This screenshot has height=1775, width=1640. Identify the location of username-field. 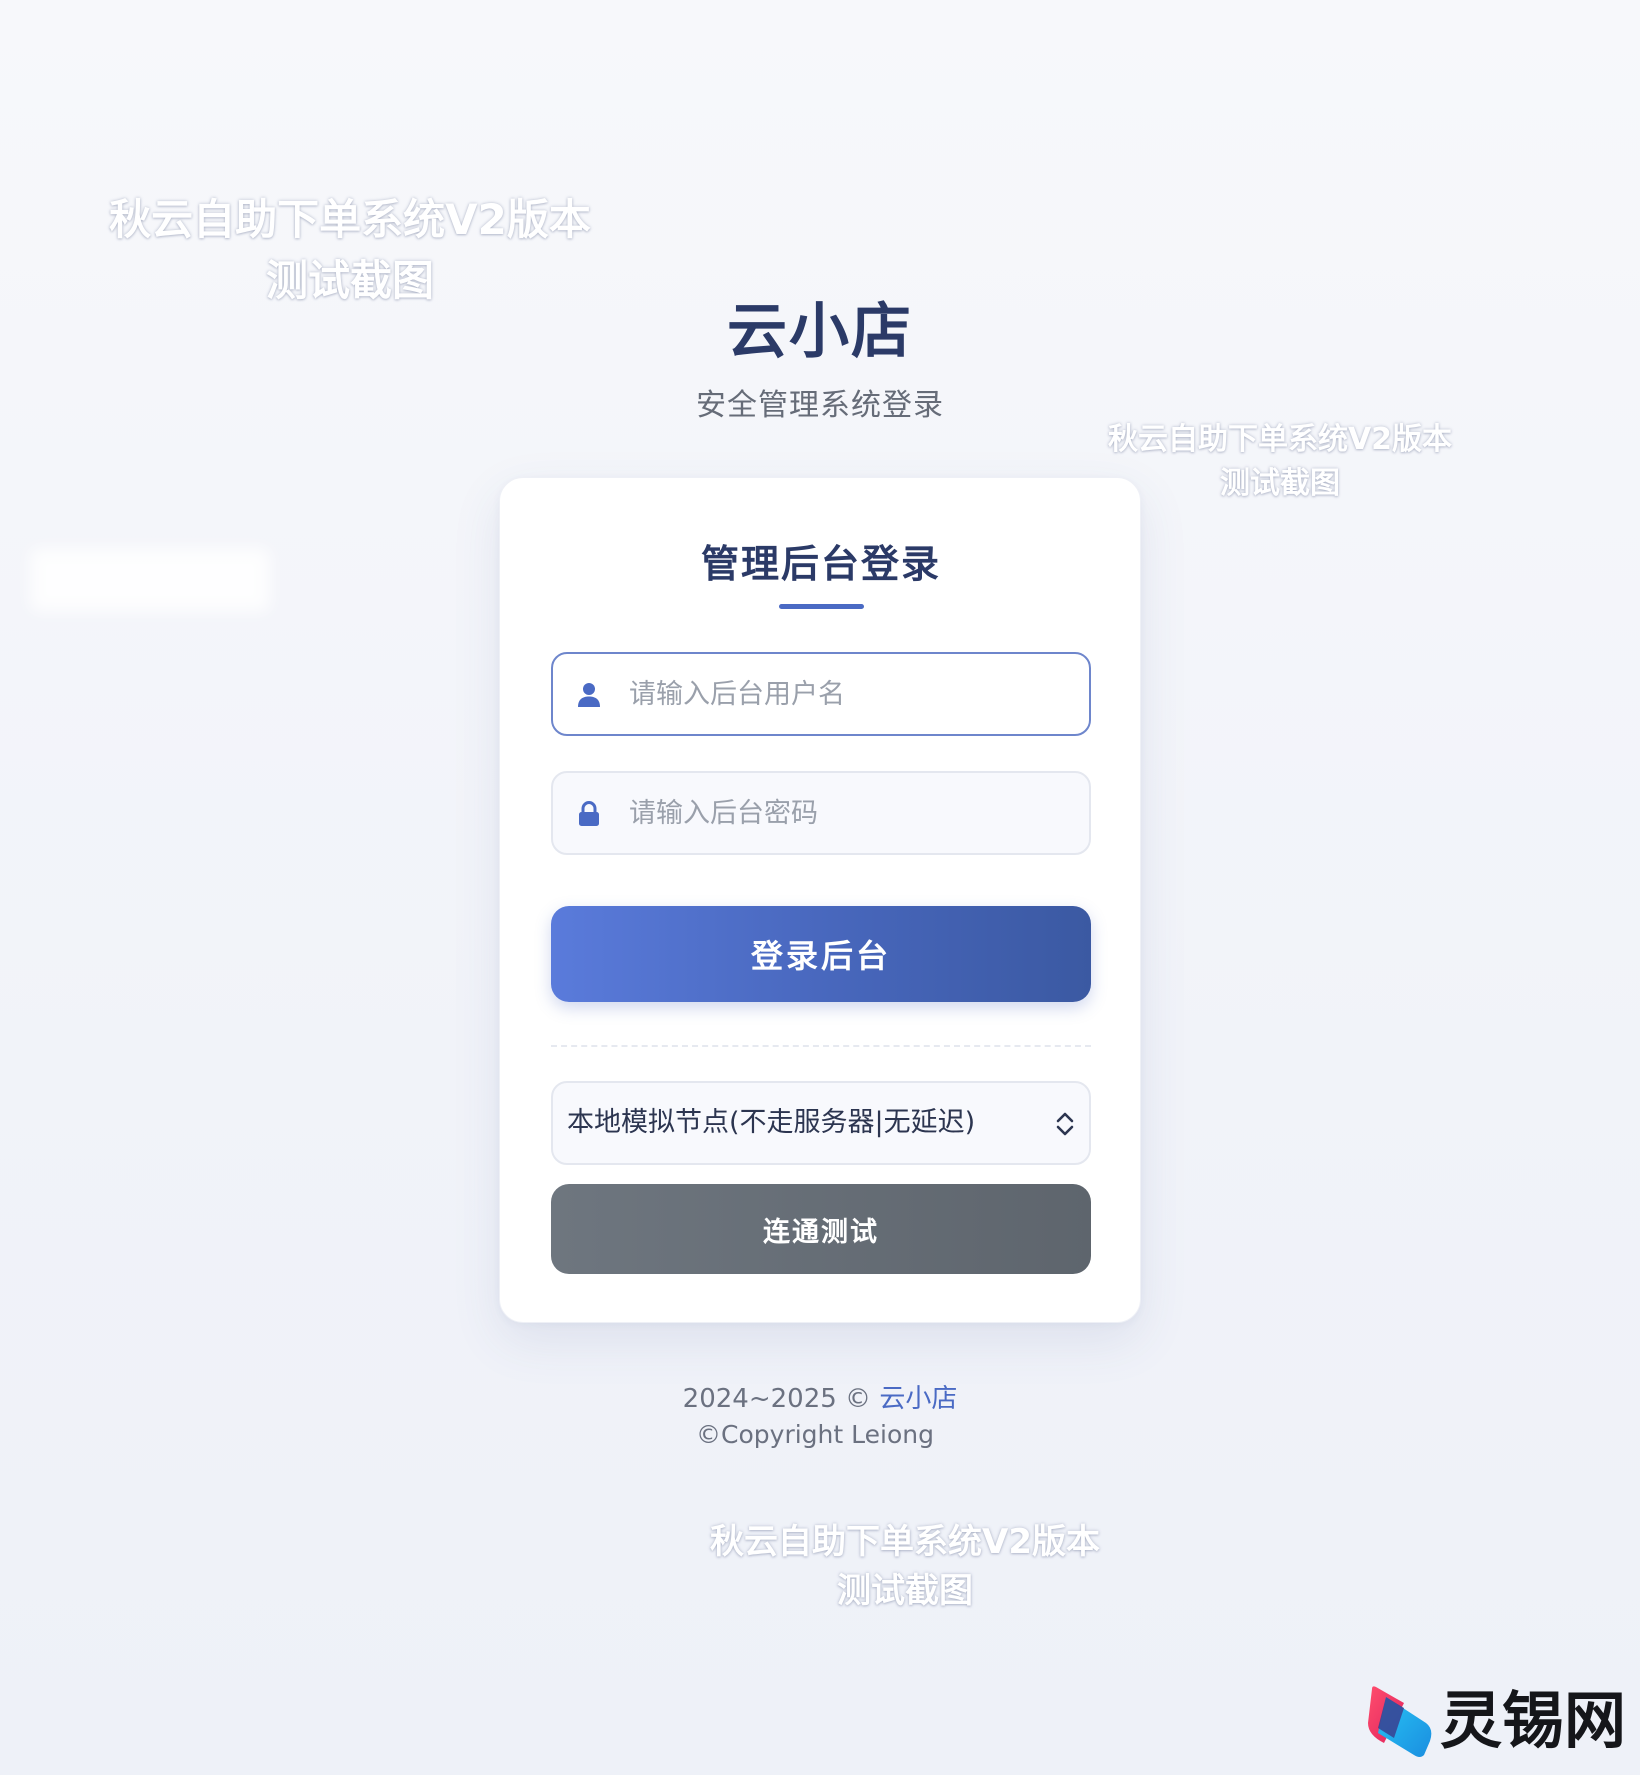
(821, 694).